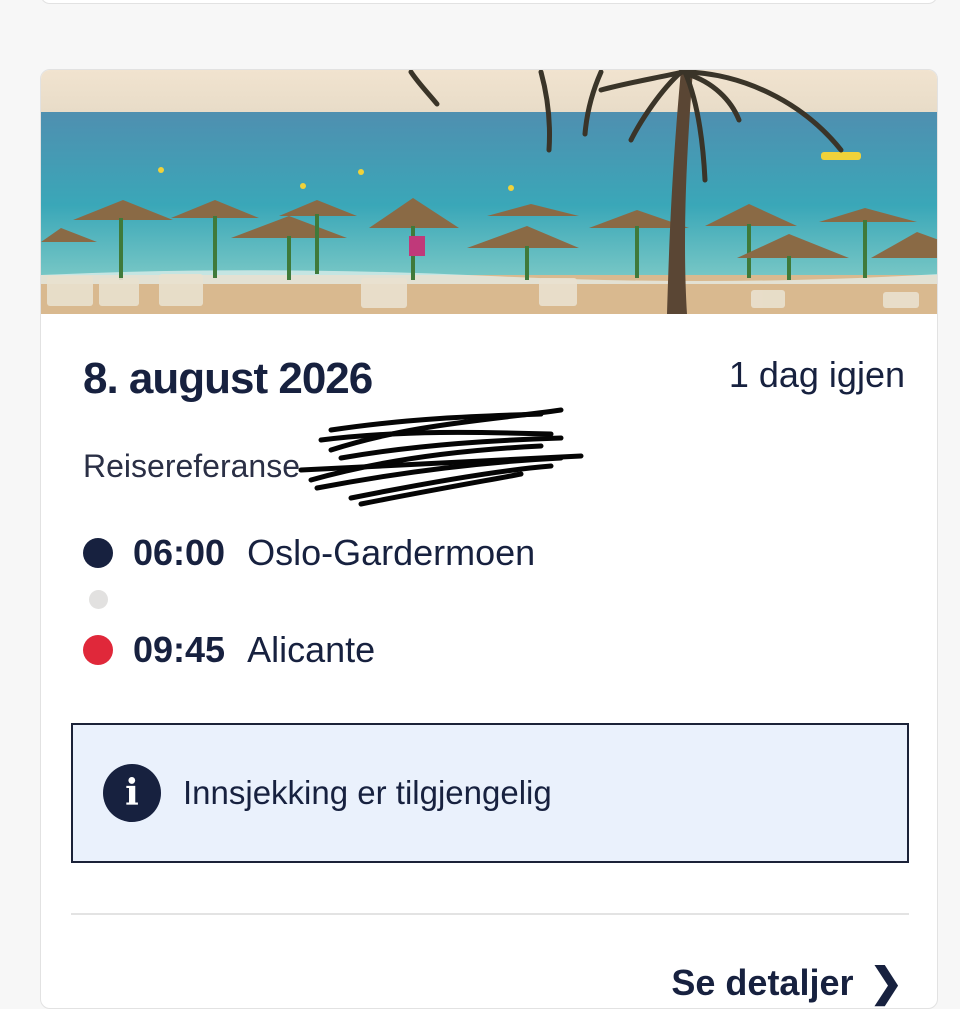  I want to click on arrival-dot, so click(98, 650).